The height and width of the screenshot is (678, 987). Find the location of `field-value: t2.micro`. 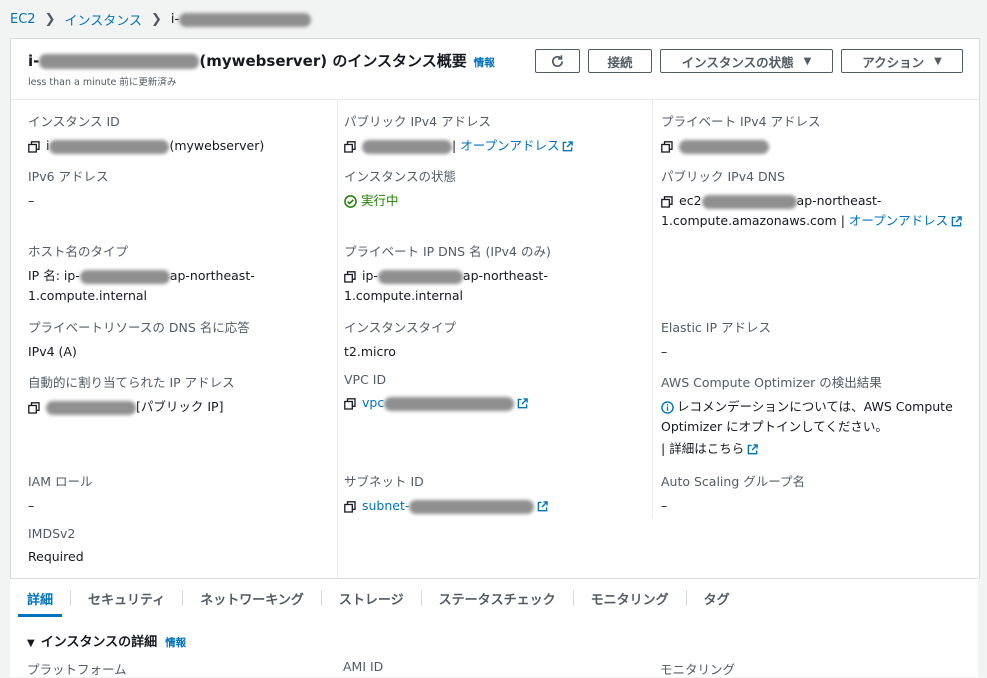

field-value: t2.micro is located at coordinates (370, 351).